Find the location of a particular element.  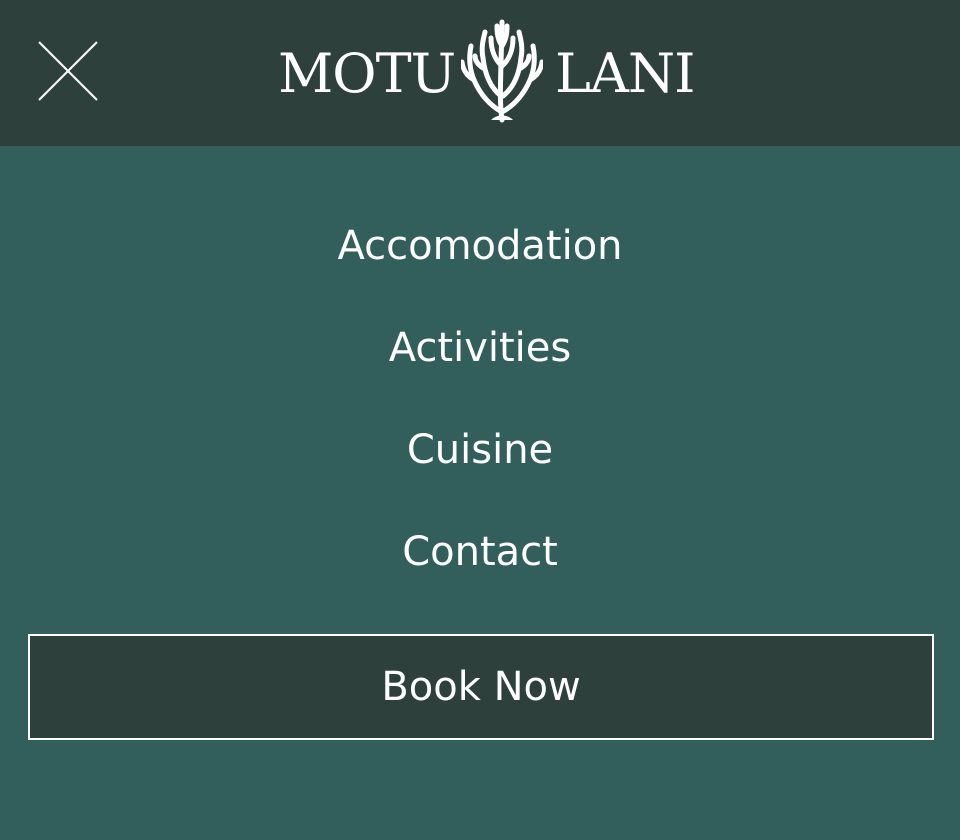

close-icon is located at coordinates (68, 71).